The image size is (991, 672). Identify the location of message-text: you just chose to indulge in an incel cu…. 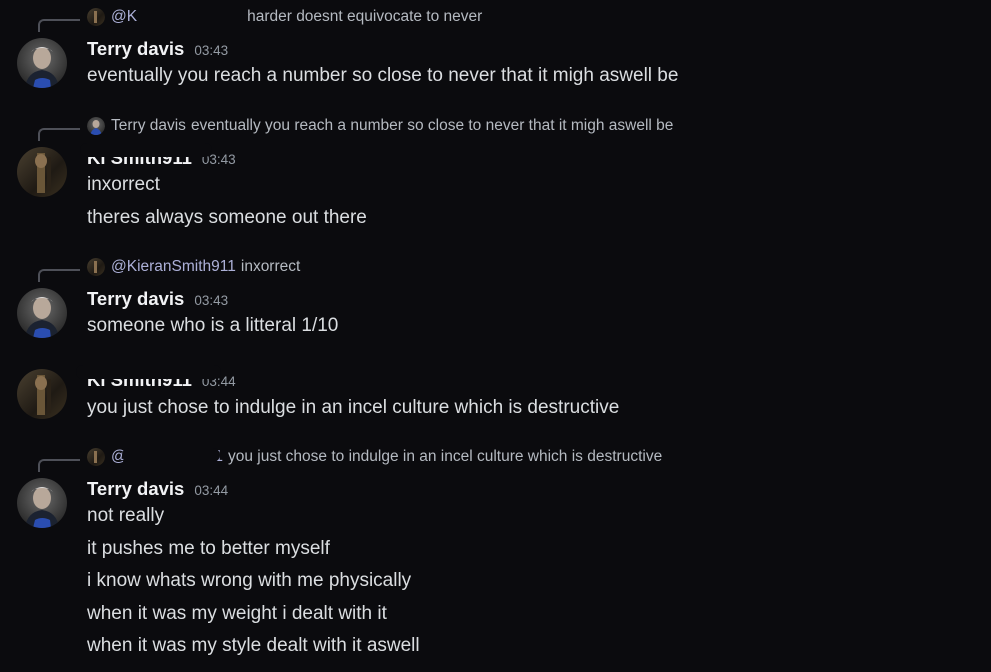
(353, 407).